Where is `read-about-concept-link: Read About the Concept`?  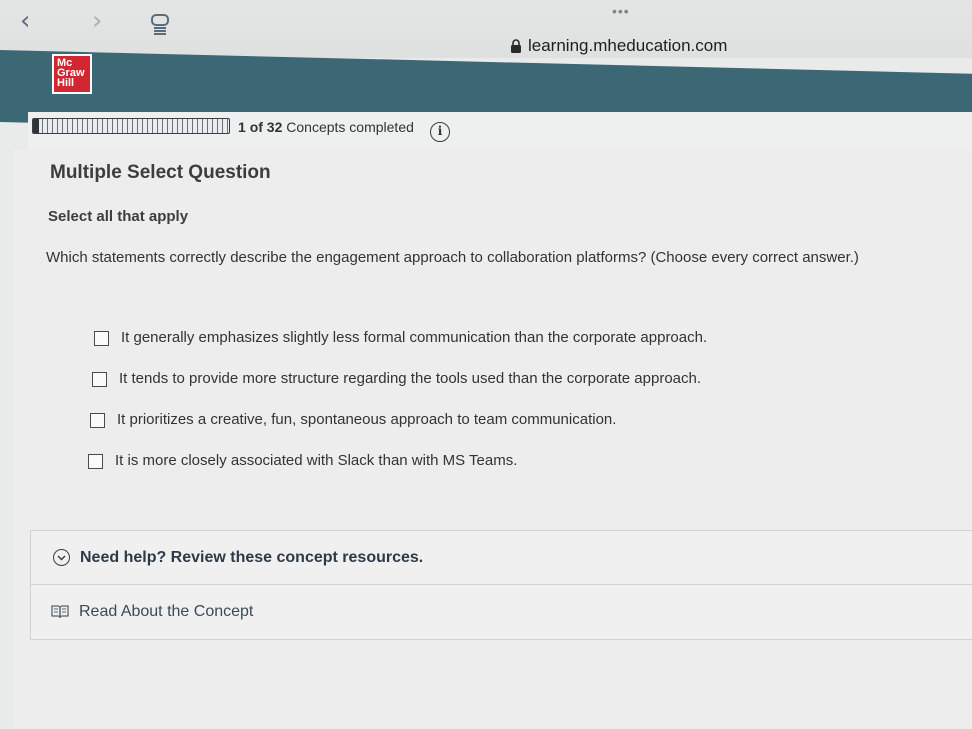 read-about-concept-link: Read About the Concept is located at coordinates (152, 612).